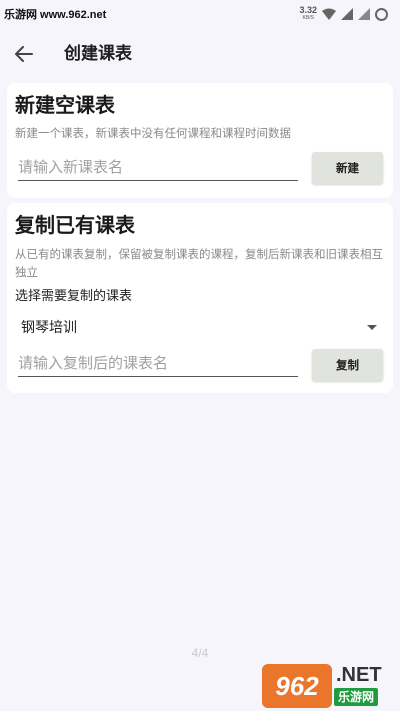  I want to click on back-button, so click(24, 54).